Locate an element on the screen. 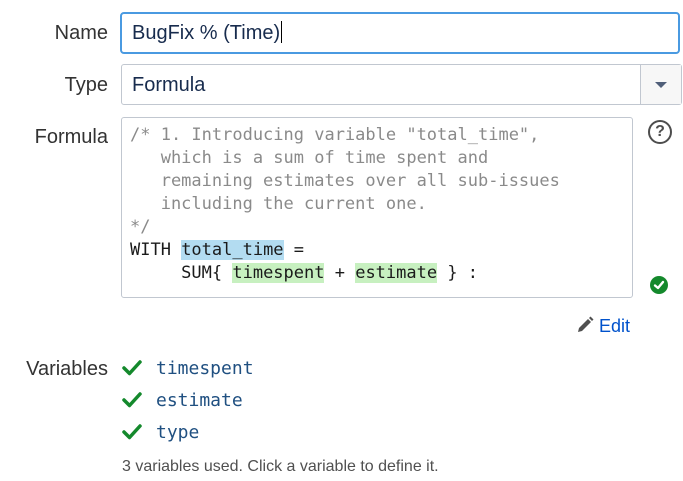 The image size is (683, 481). sum-suffix: } : is located at coordinates (458, 273).